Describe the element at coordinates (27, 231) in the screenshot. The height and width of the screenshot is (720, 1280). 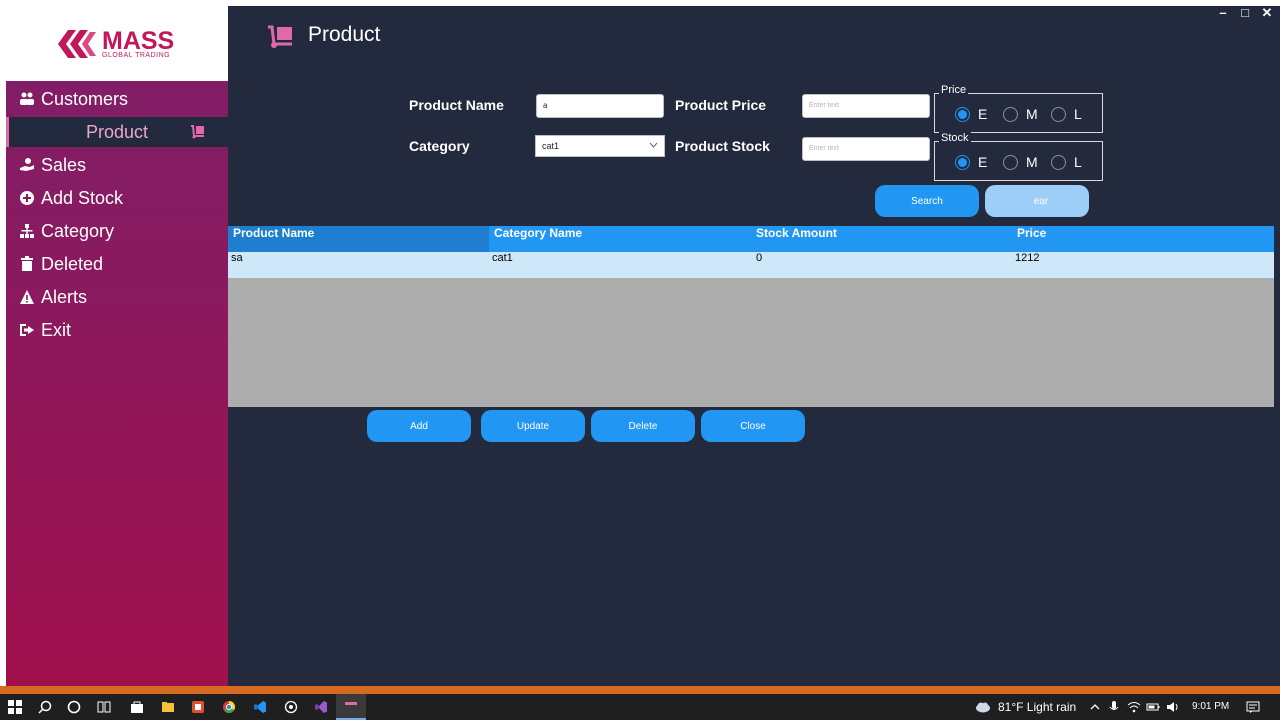
I see `sitemap-icon` at that location.